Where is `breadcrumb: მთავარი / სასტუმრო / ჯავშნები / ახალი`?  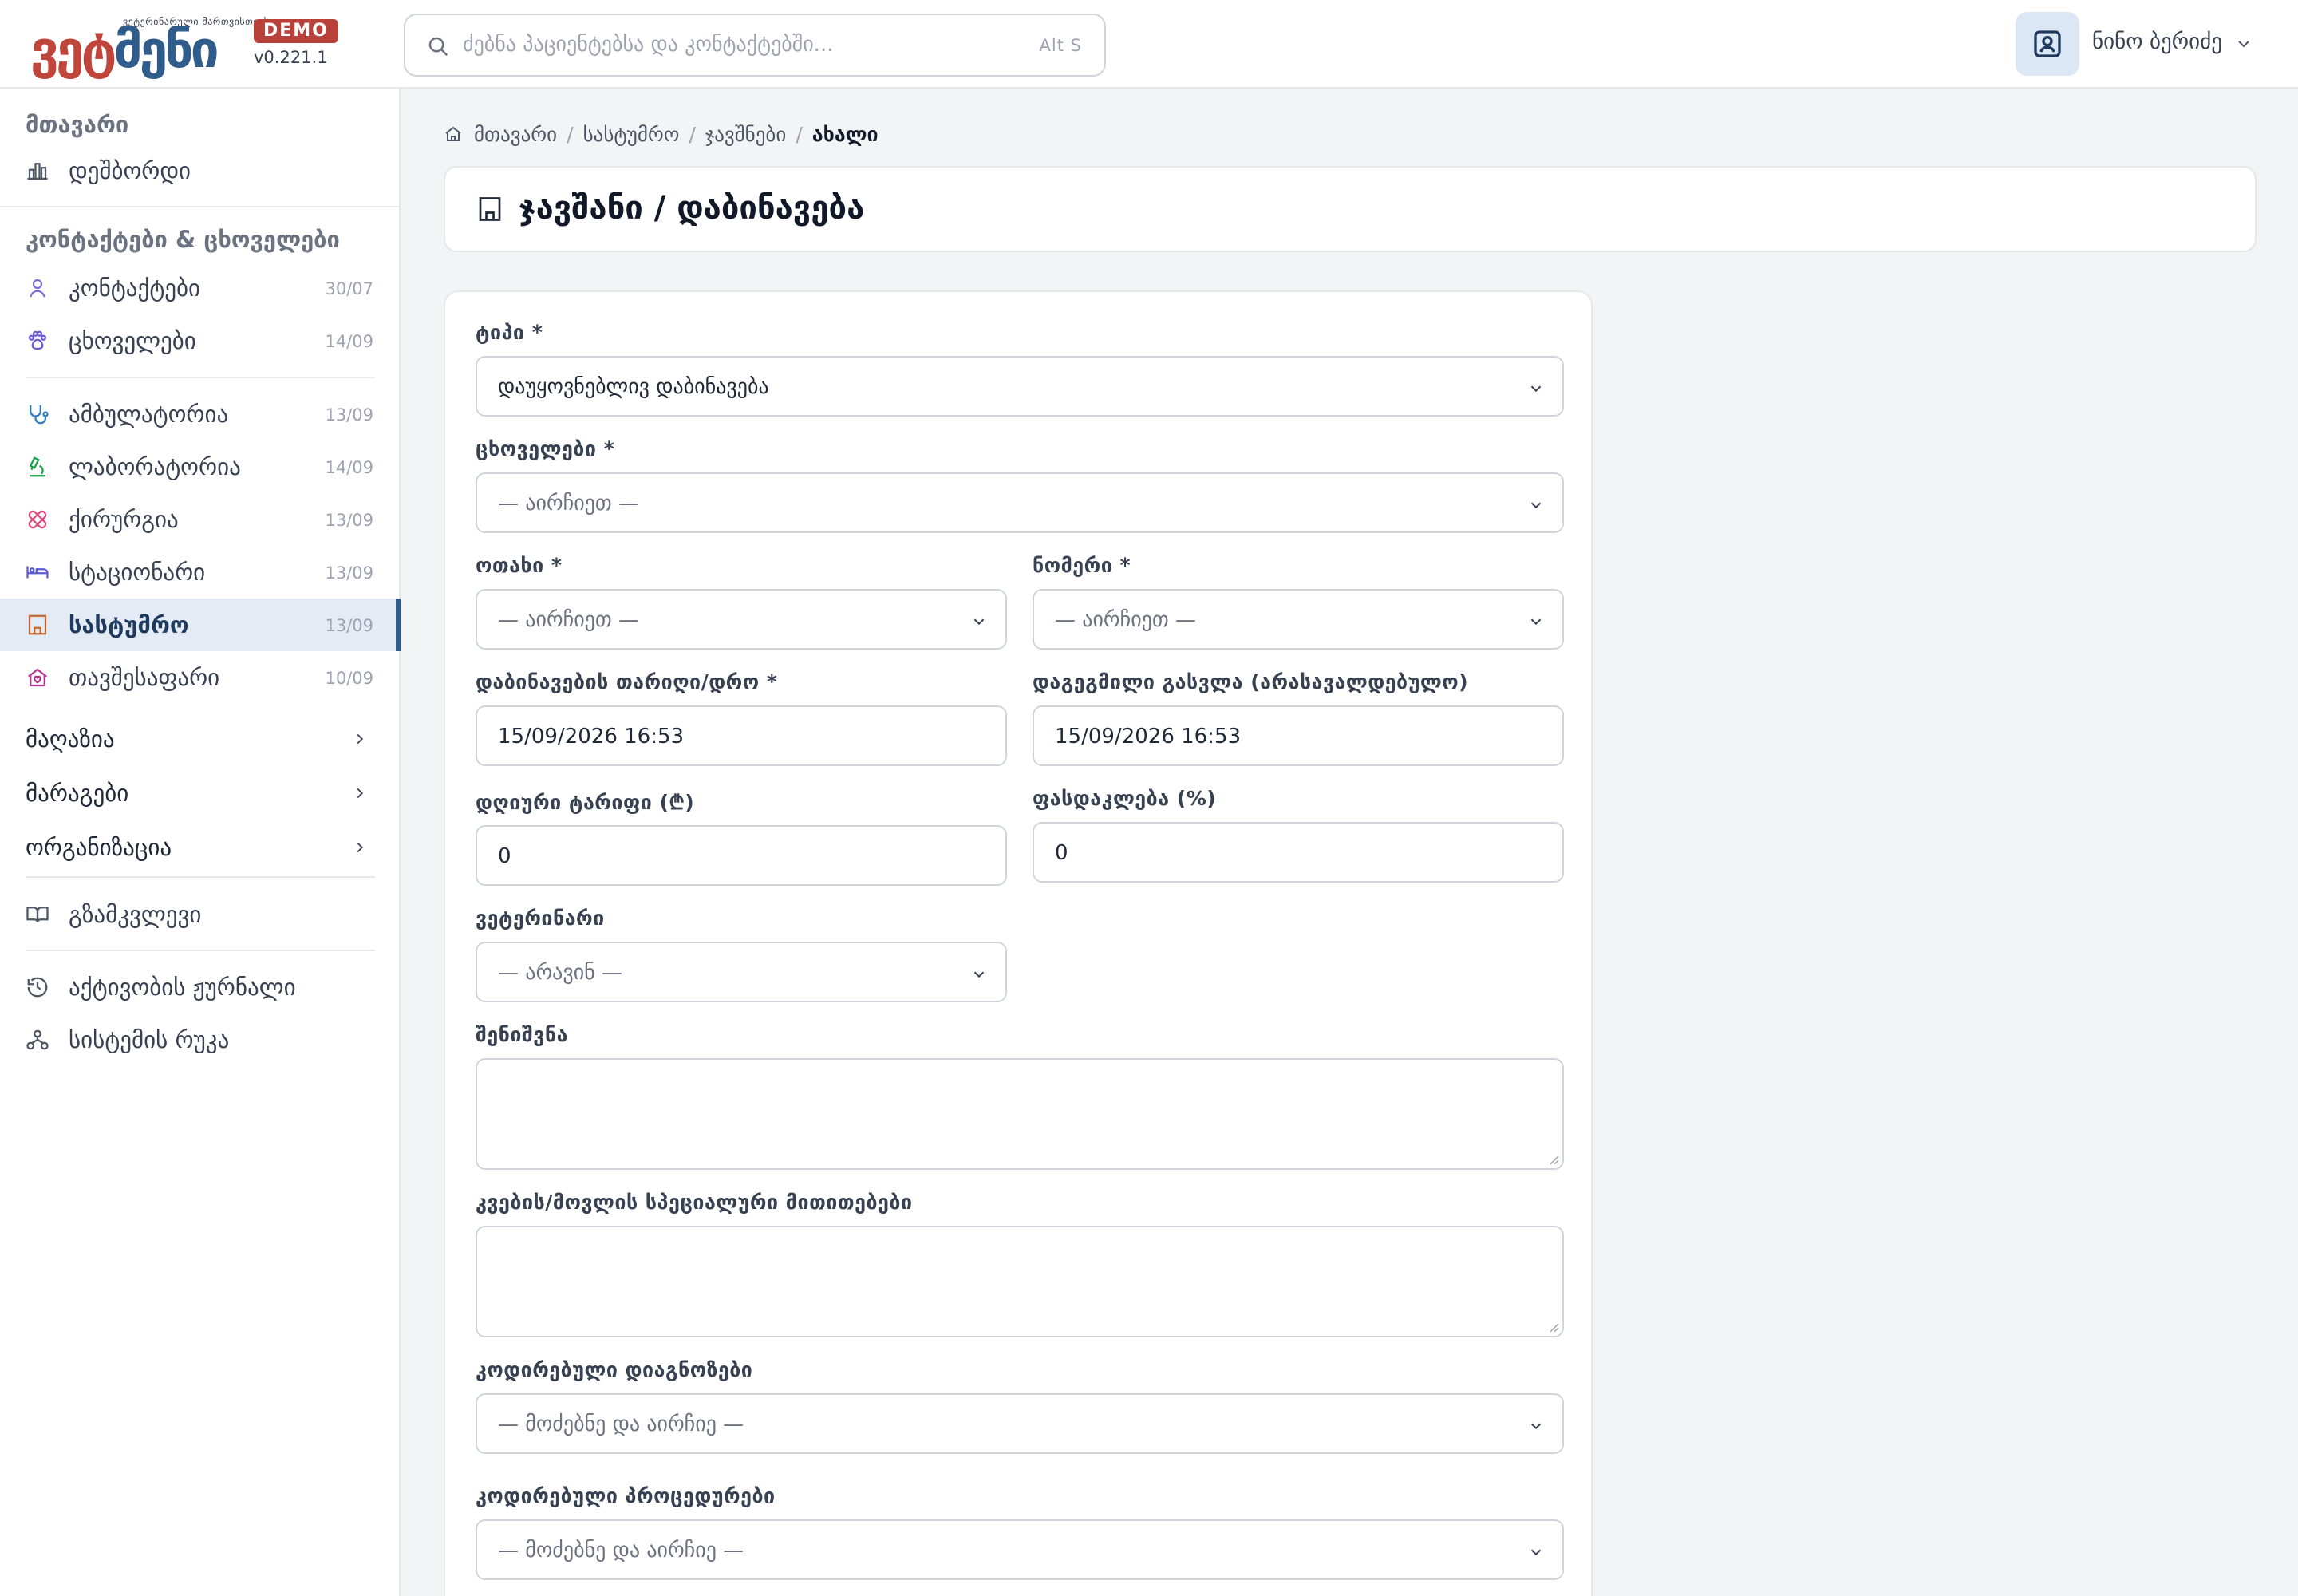 breadcrumb: მთავარი / სასტუმრო / ჯავშნები / ახალი is located at coordinates (661, 134).